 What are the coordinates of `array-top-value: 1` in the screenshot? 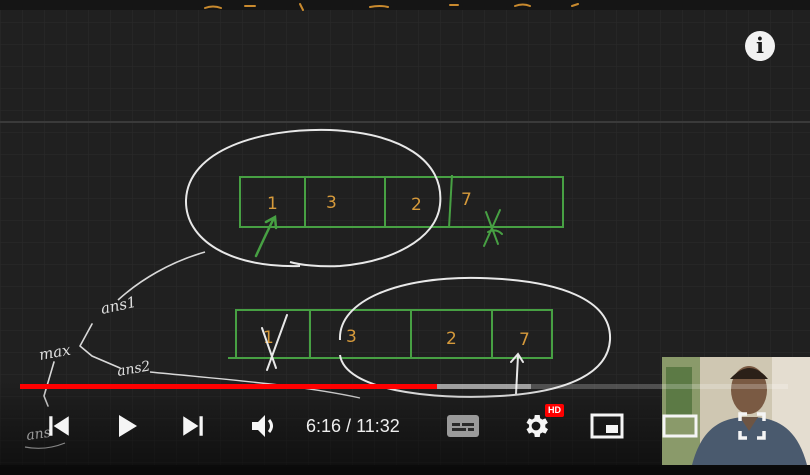 It's located at (272, 204).